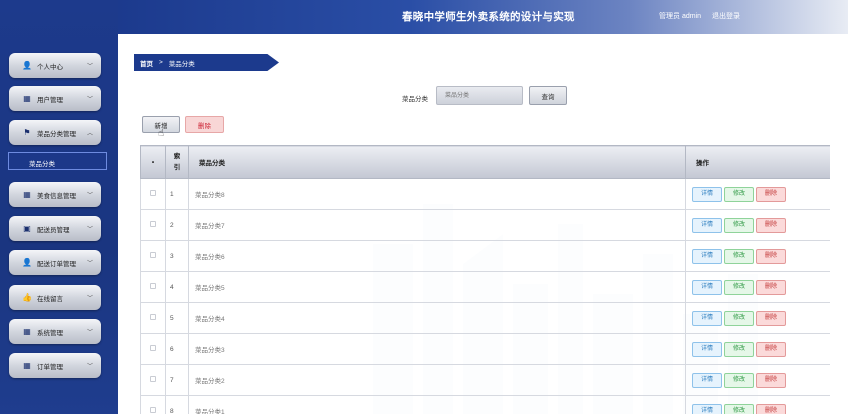  What do you see at coordinates (27, 331) in the screenshot?
I see `apps-icon: ▦` at bounding box center [27, 331].